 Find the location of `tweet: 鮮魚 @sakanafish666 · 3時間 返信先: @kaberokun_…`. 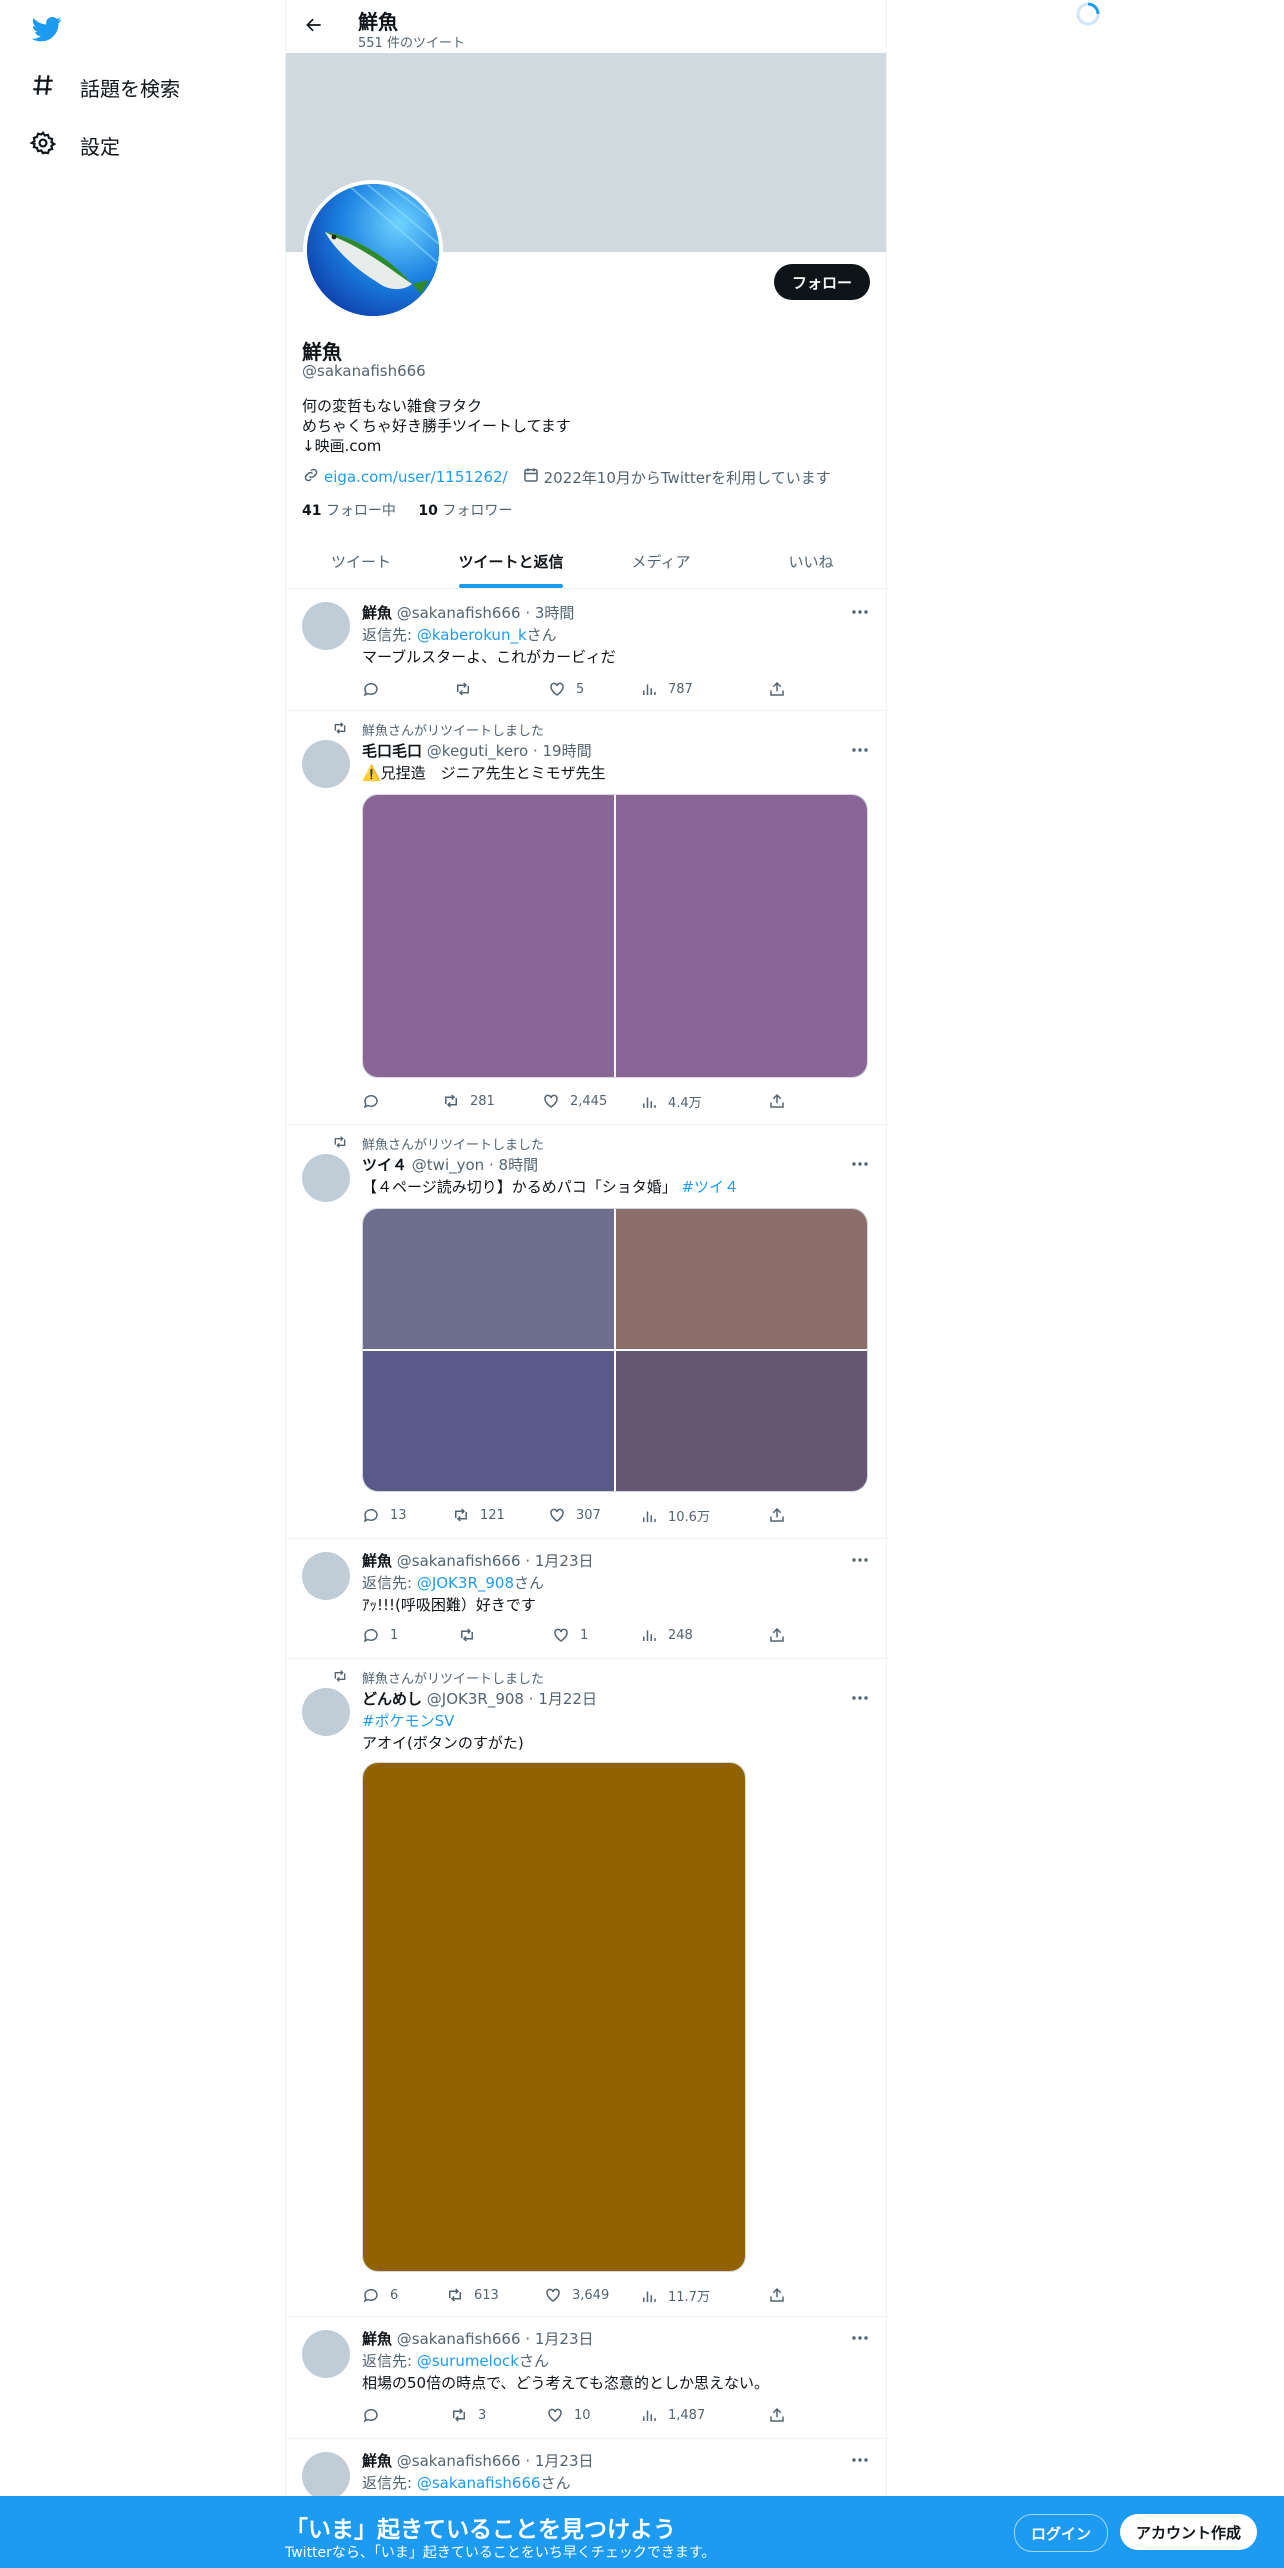

tweet: 鮮魚 @sakanafish666 · 3時間 返信先: @kaberokun_… is located at coordinates (586, 649).